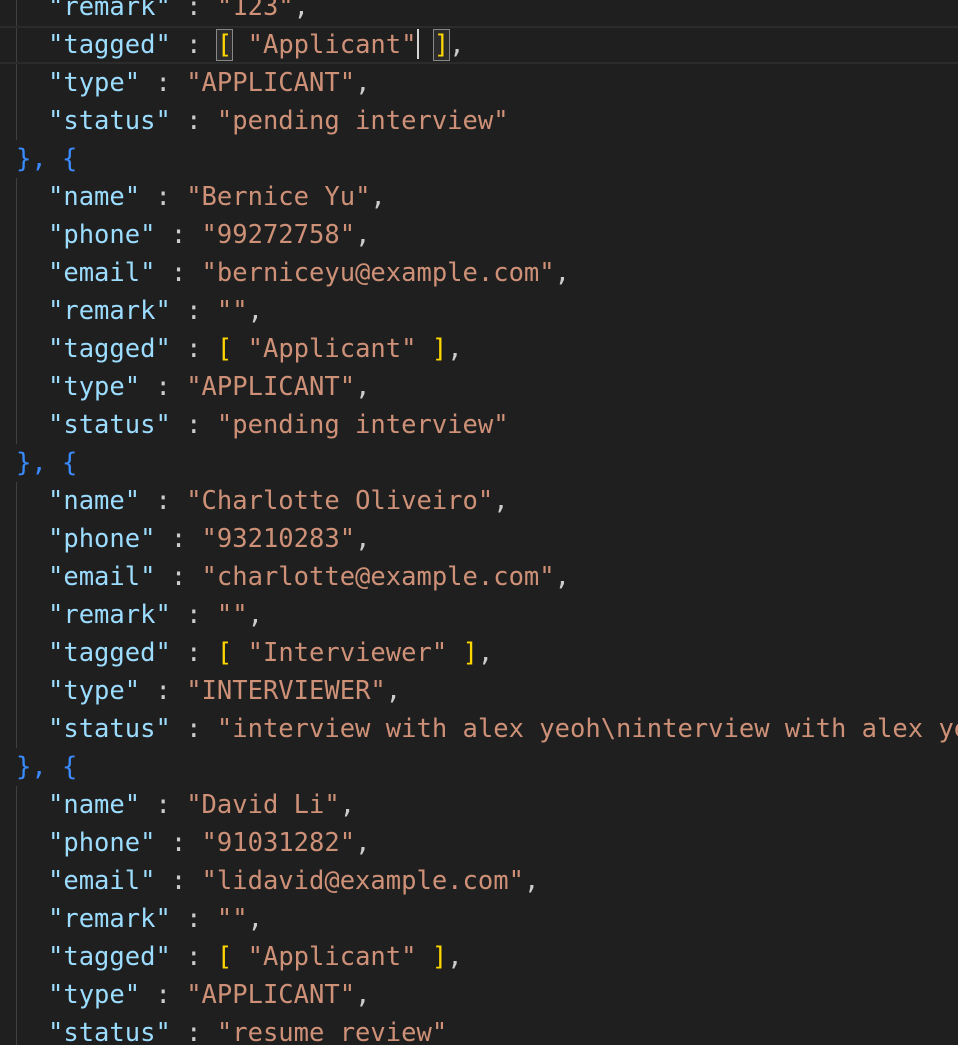 This screenshot has width=958, height=1045. What do you see at coordinates (278, 843) in the screenshot?
I see `json-value: "91031282"` at bounding box center [278, 843].